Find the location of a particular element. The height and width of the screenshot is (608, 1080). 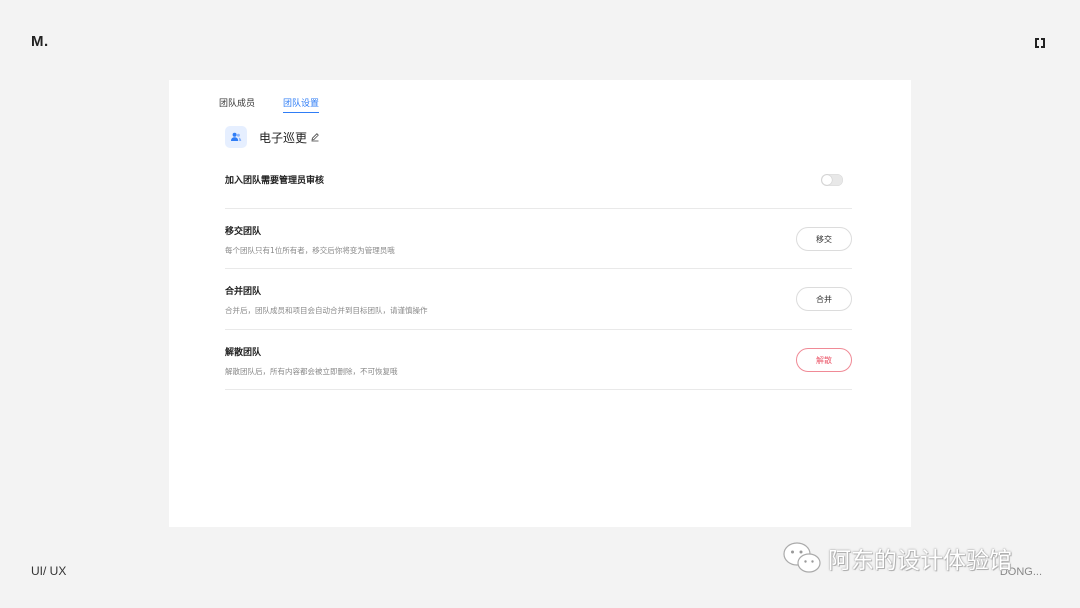

toggle-knob is located at coordinates (827, 180).